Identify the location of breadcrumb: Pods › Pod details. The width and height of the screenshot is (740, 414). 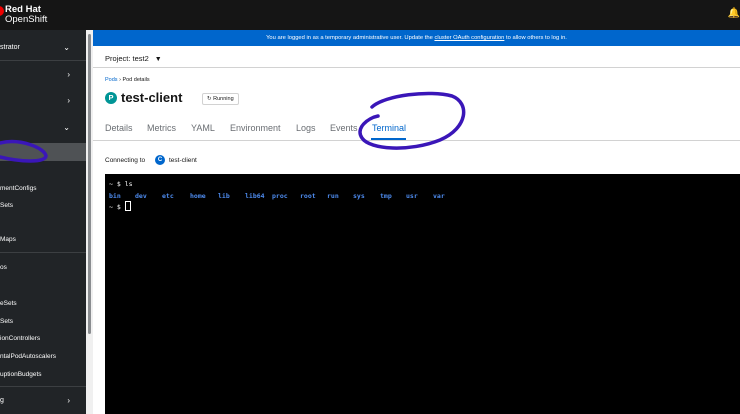
(127, 80).